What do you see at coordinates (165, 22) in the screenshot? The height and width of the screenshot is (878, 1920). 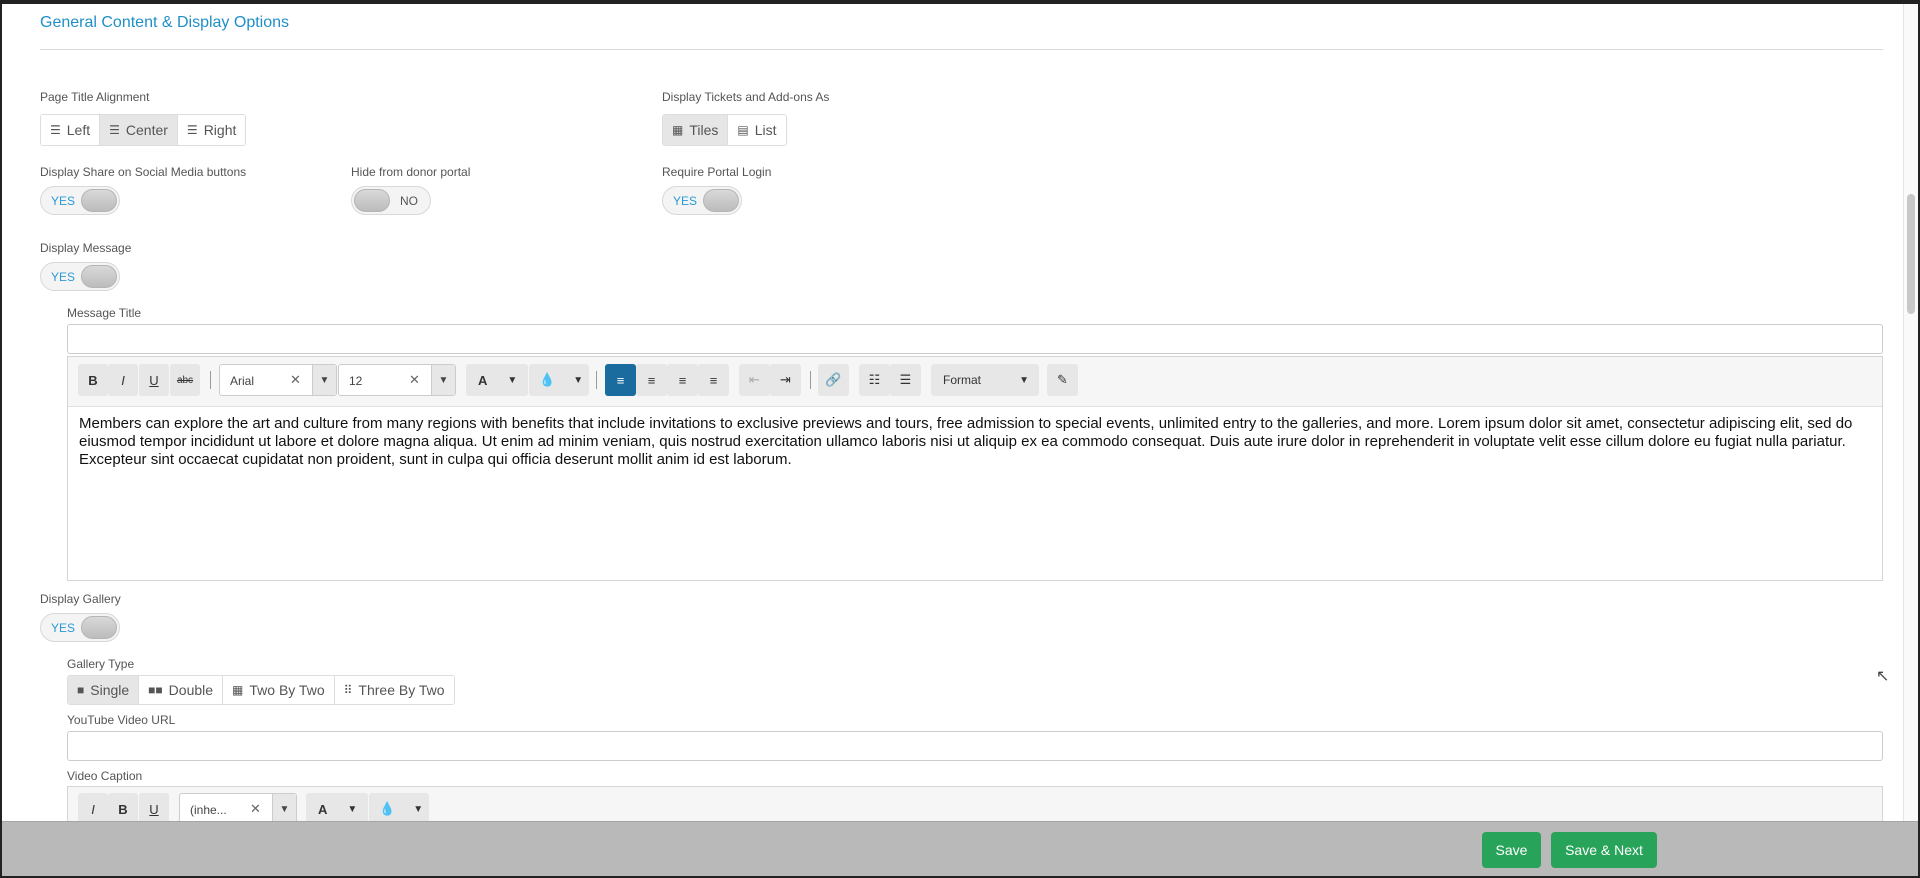 I see `section-title: General Content & Display Options` at bounding box center [165, 22].